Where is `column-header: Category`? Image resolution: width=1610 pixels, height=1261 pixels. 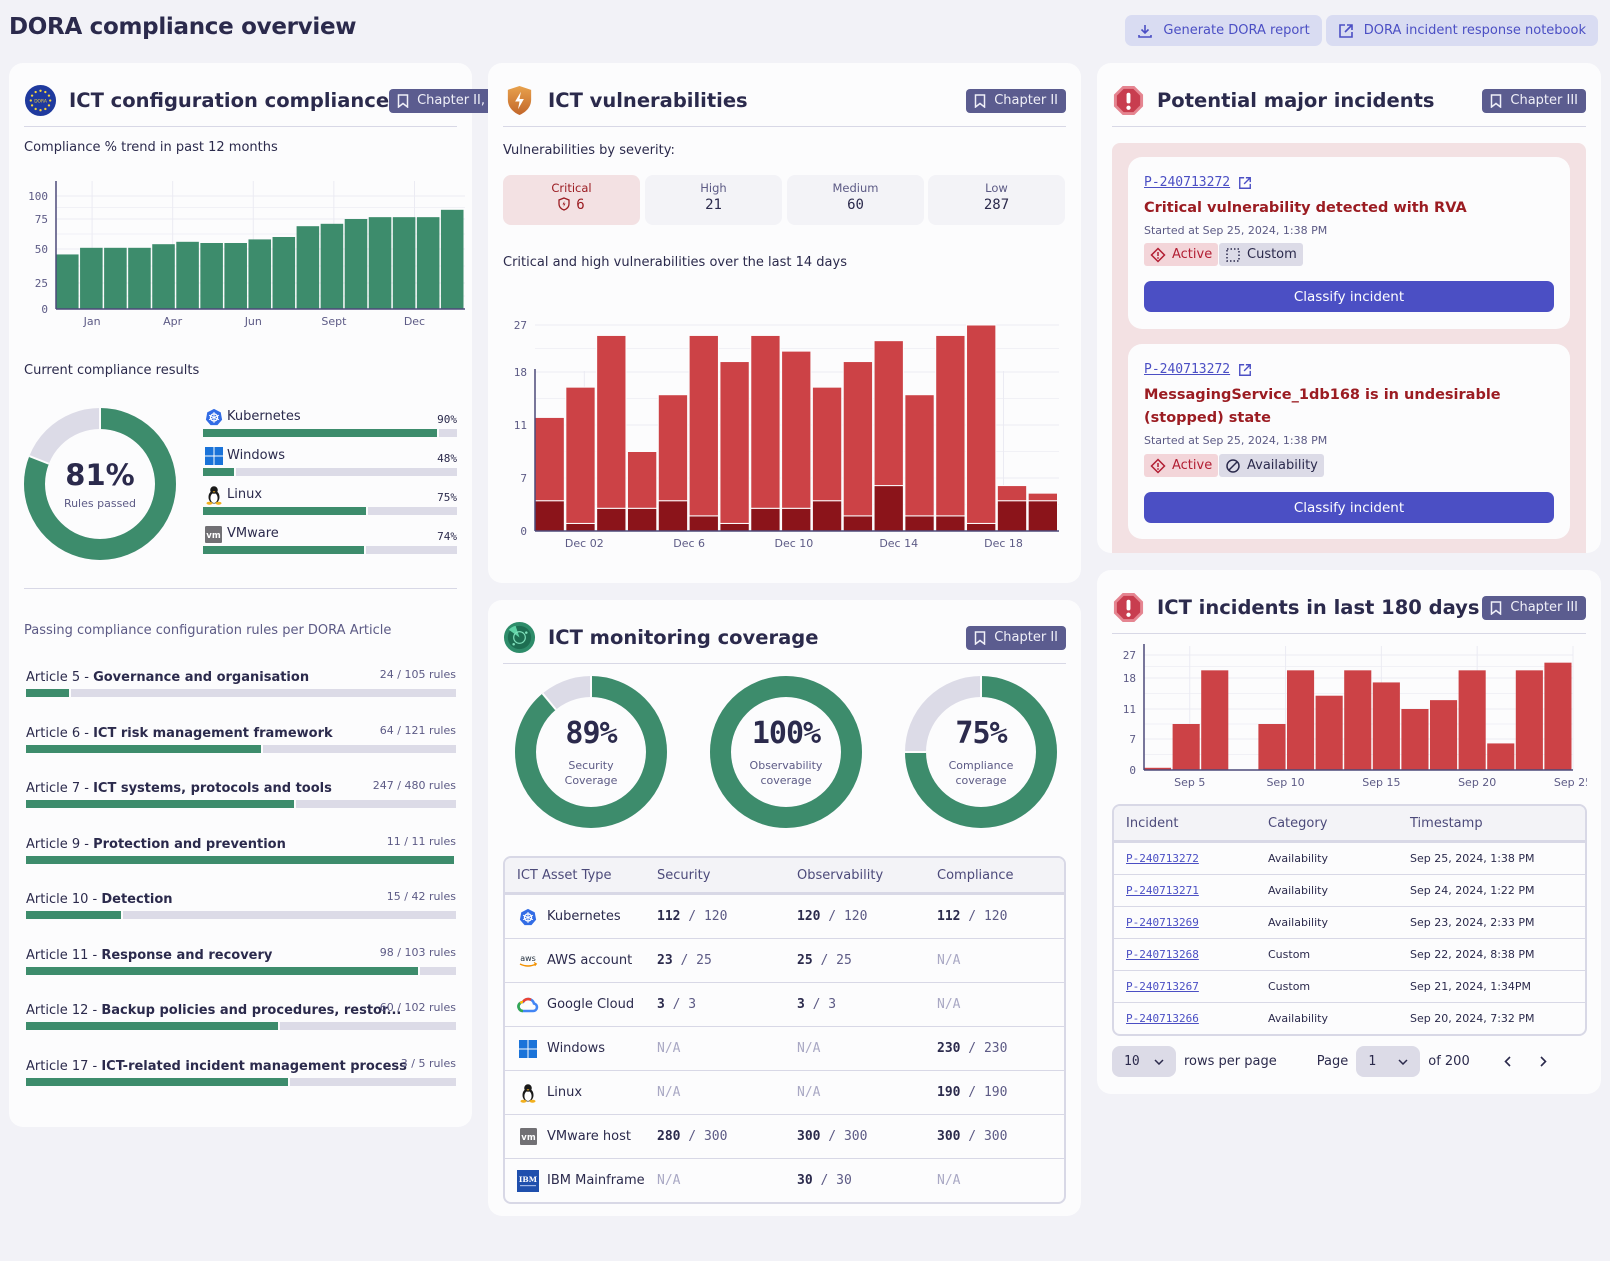
column-header: Category is located at coordinates (1327, 823).